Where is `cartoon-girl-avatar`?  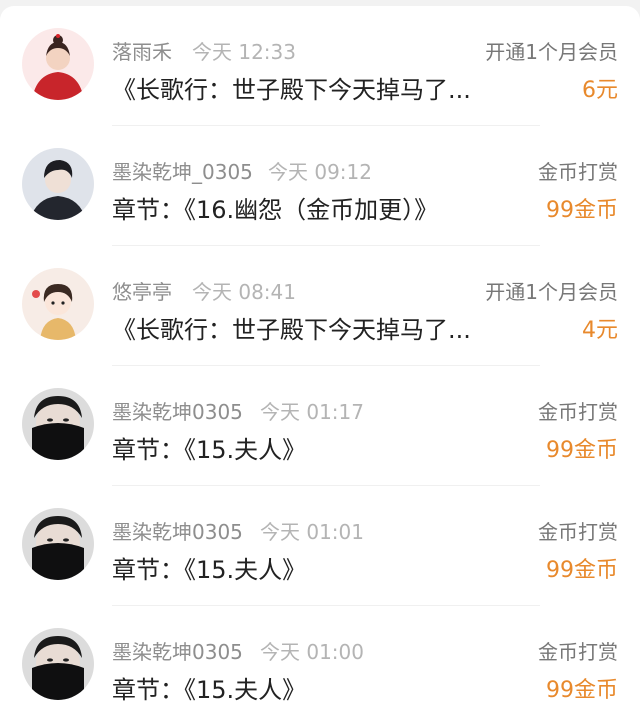
cartoon-girl-avatar is located at coordinates (58, 304).